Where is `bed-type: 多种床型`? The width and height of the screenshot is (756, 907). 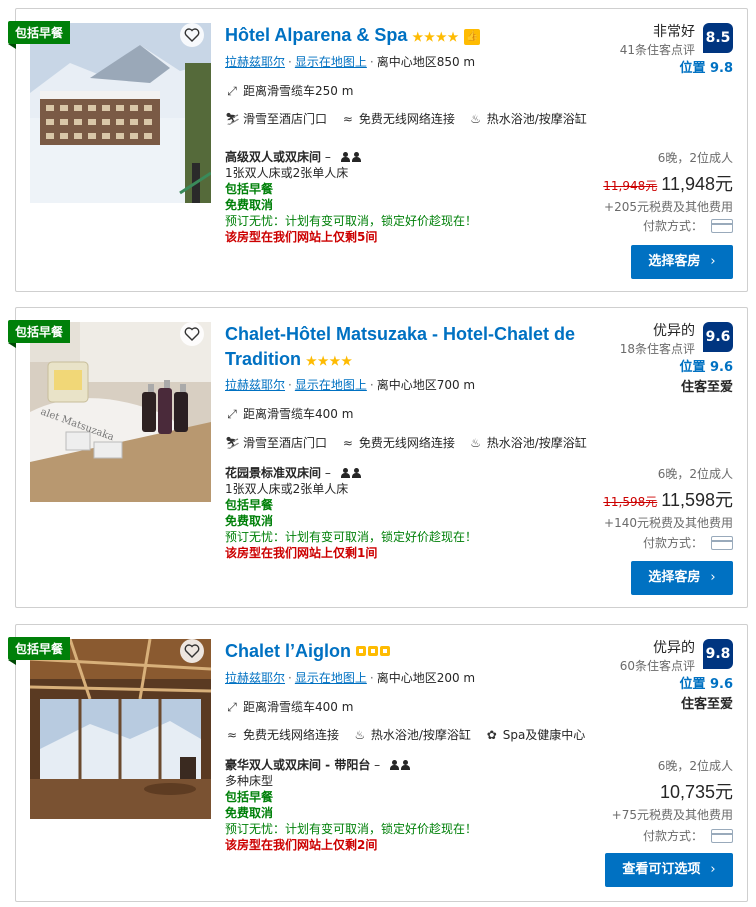
bed-type: 多种床型 is located at coordinates (249, 781).